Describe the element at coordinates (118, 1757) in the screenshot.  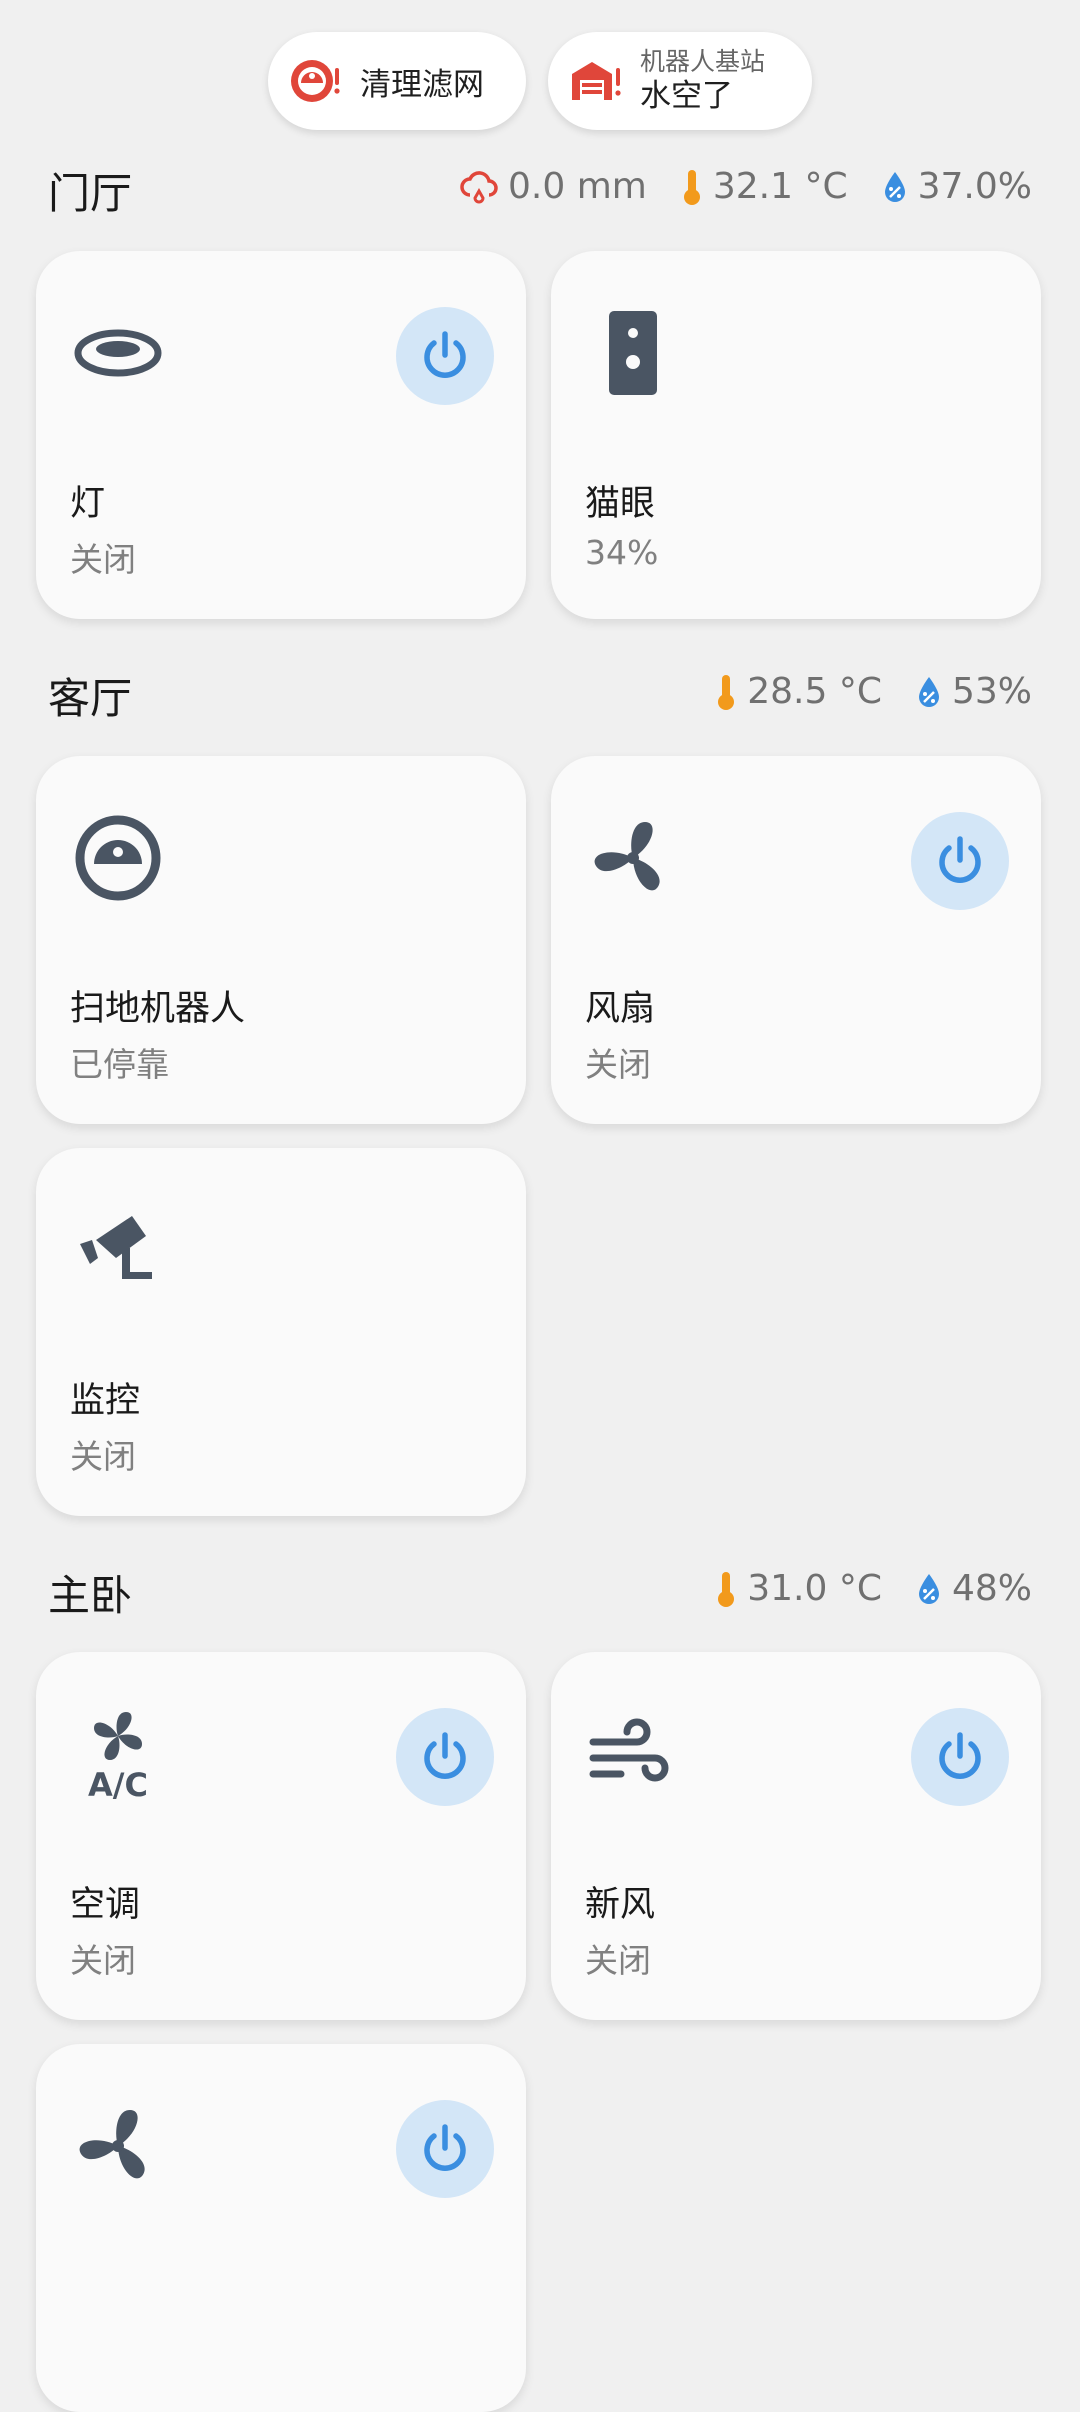
I see `air-conditioner-icon: A/C` at that location.